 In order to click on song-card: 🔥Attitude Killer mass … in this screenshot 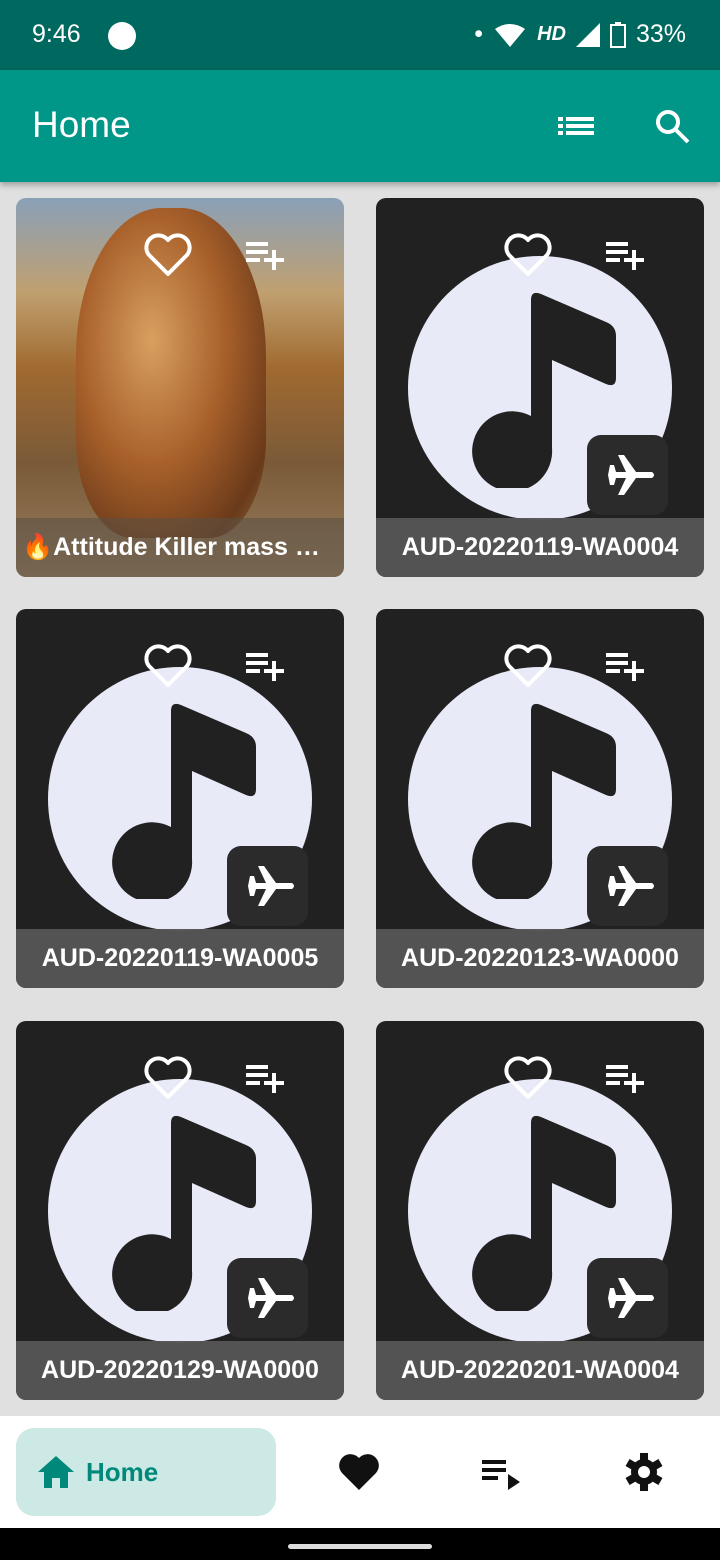, I will do `click(180, 387)`.